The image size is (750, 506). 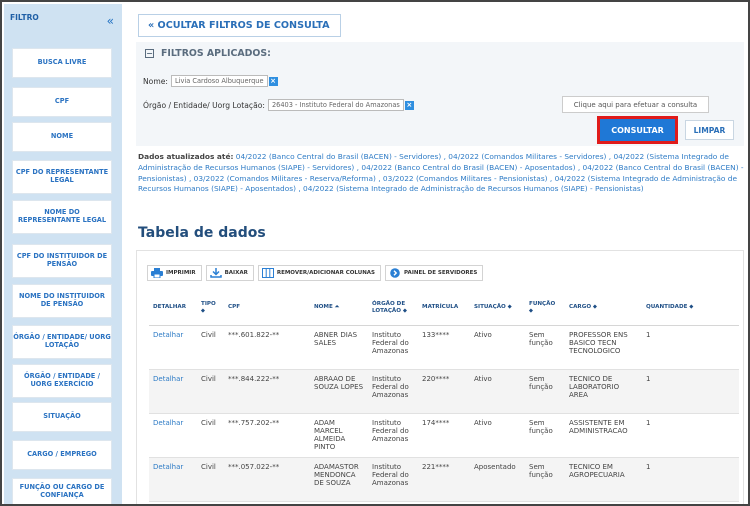 What do you see at coordinates (709, 130) in the screenshot?
I see `limpar-button: LIMPAR` at bounding box center [709, 130].